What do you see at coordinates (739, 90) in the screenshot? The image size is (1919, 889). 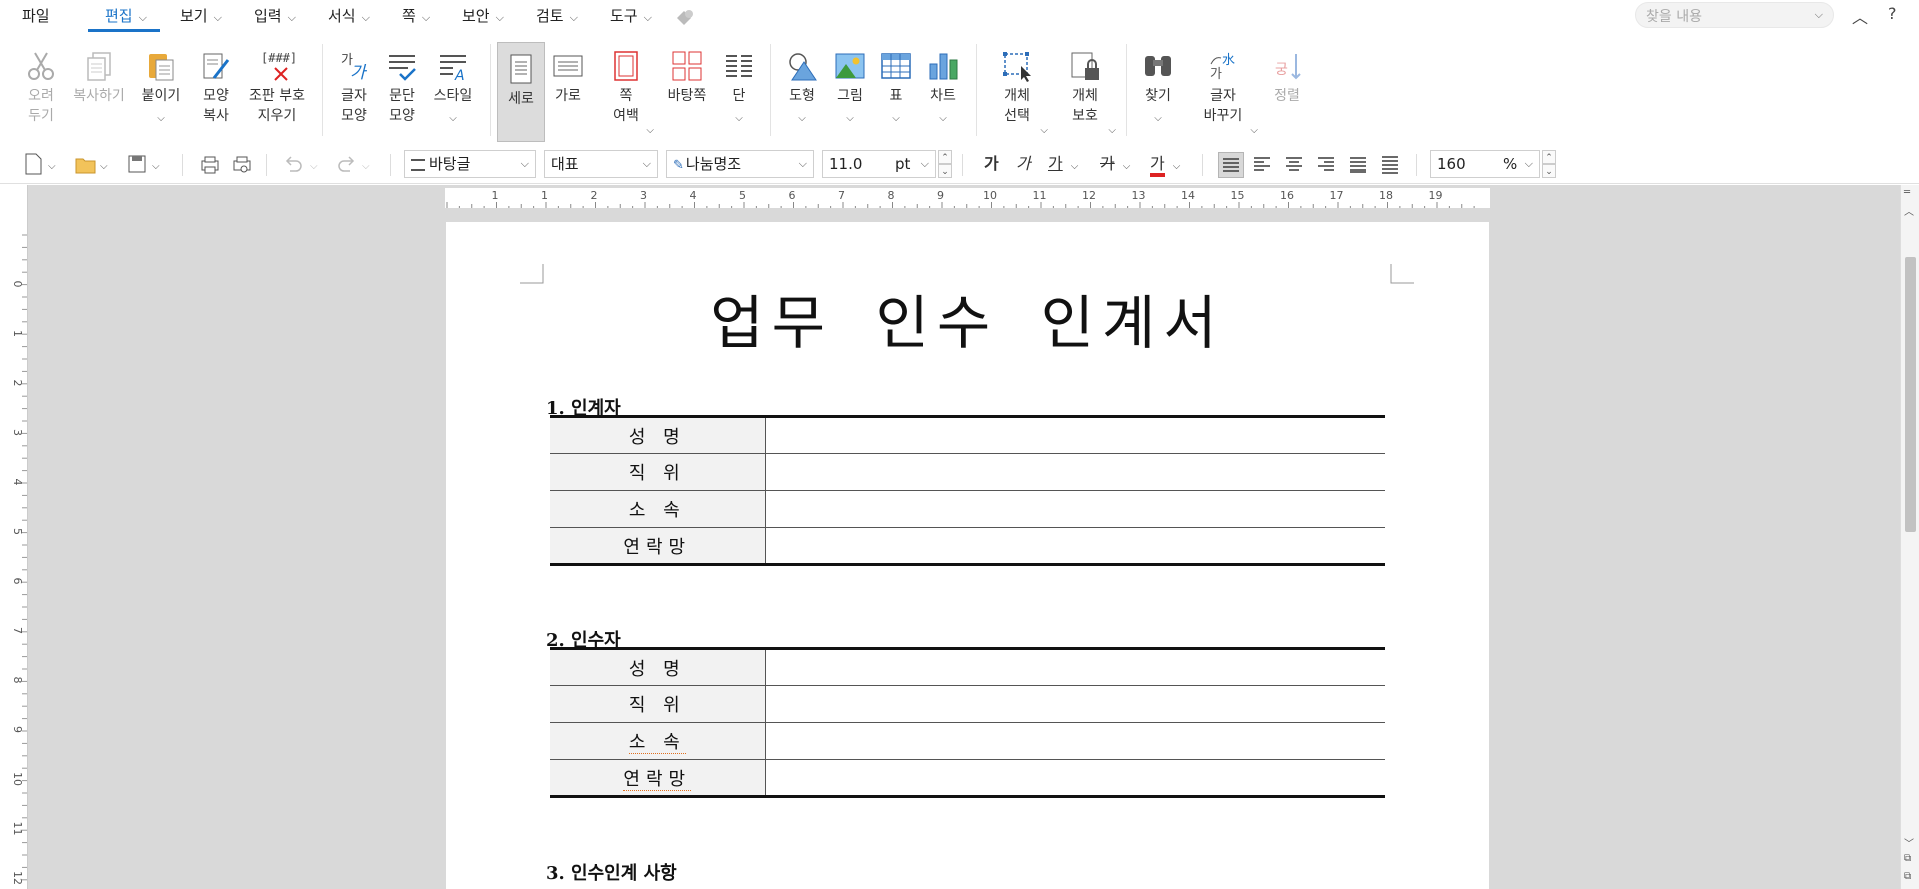 I see `columns-button: 단 ⌵` at bounding box center [739, 90].